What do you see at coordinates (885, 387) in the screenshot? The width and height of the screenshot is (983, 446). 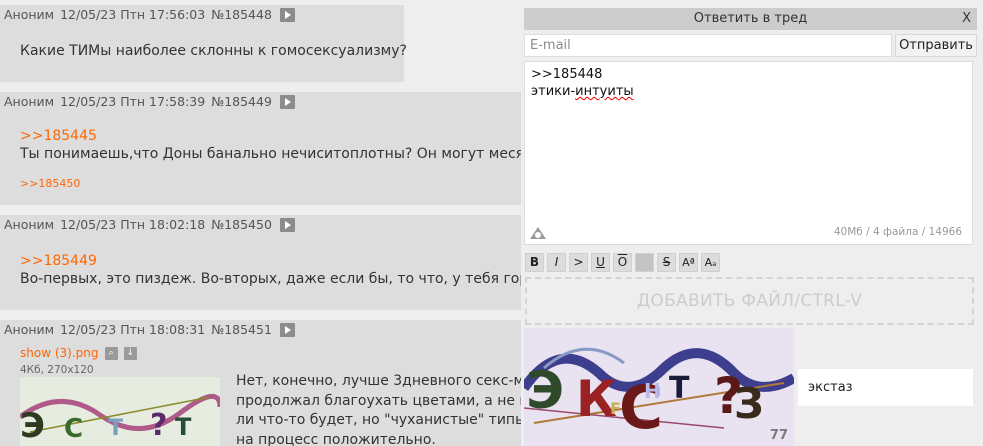 I see `captcha-input: экстаз` at bounding box center [885, 387].